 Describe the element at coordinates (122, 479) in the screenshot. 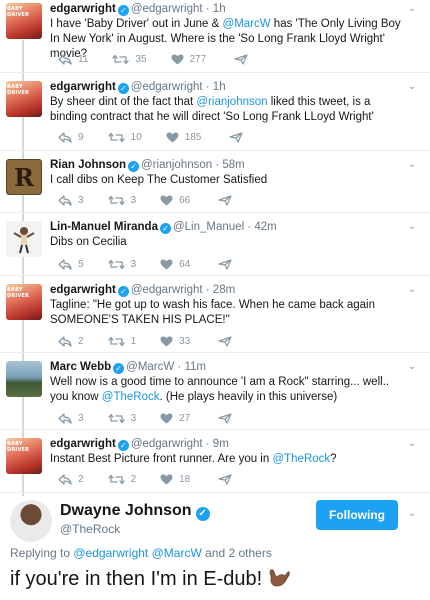

I see `retweet-button: 2` at that location.